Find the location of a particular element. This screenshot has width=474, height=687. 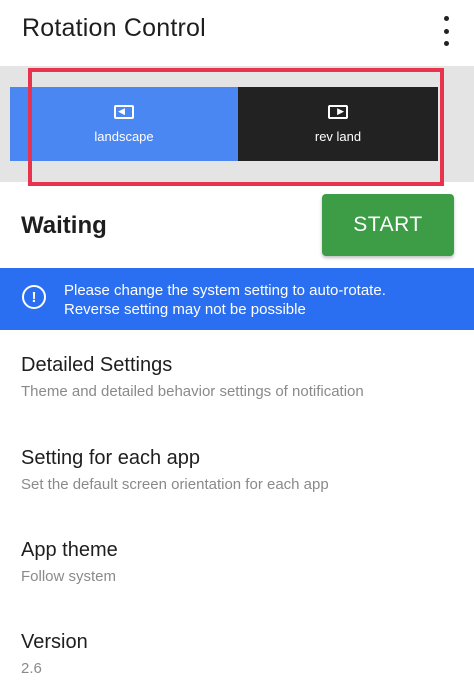

more-vert-icon is located at coordinates (446, 31).